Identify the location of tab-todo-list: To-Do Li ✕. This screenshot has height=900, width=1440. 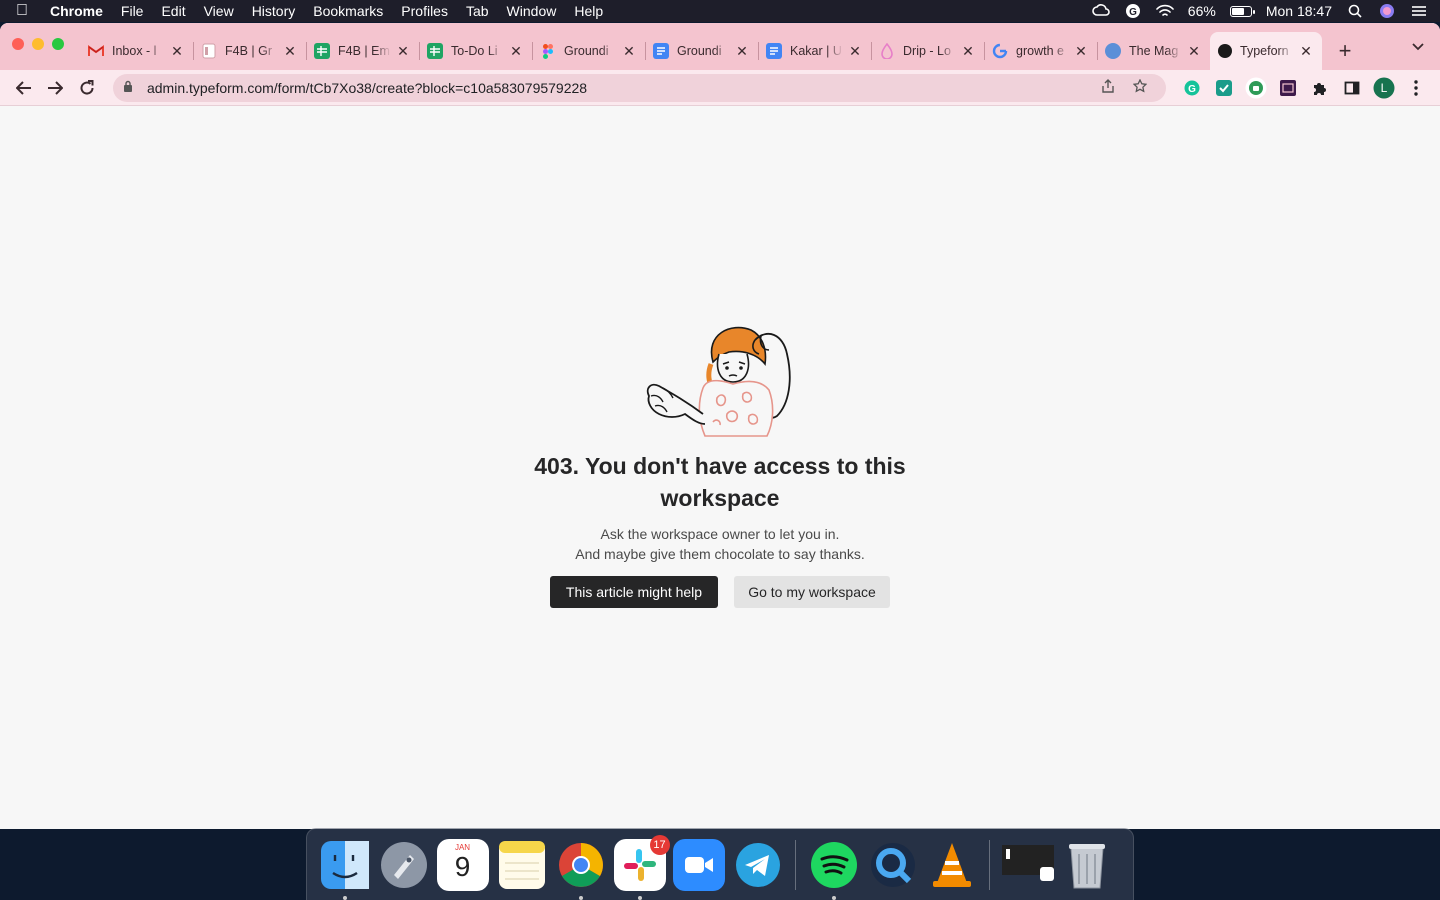
(475, 51).